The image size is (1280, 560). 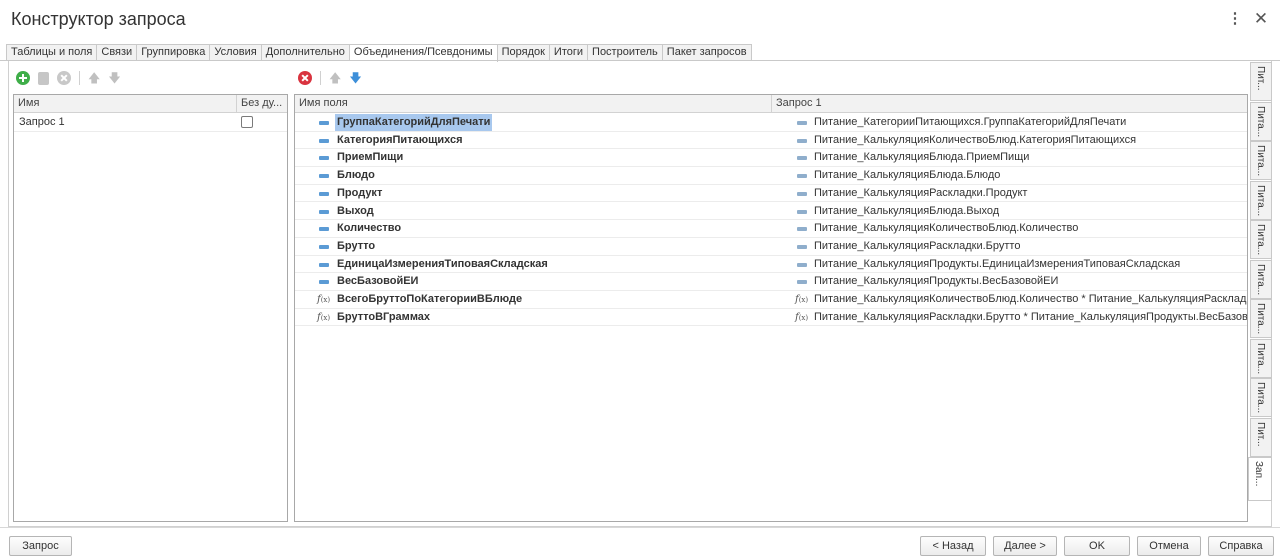 What do you see at coordinates (523, 52) in the screenshot?
I see `tab-6: Порядок` at bounding box center [523, 52].